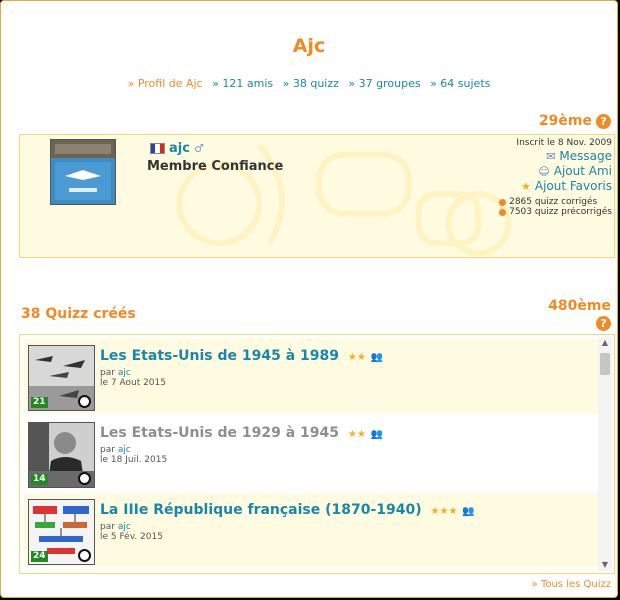 Image resolution: width=620 pixels, height=600 pixels. What do you see at coordinates (261, 510) in the screenshot?
I see `quiz-title-text: La IIIe République française (1870-1940)` at bounding box center [261, 510].